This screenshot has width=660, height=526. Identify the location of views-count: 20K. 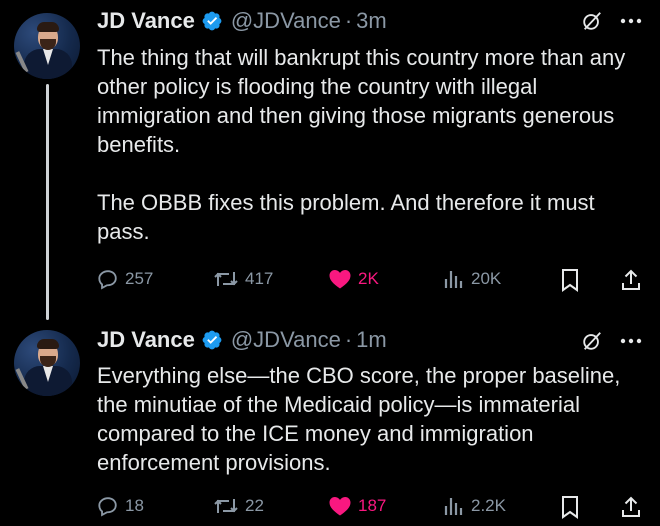
(486, 278).